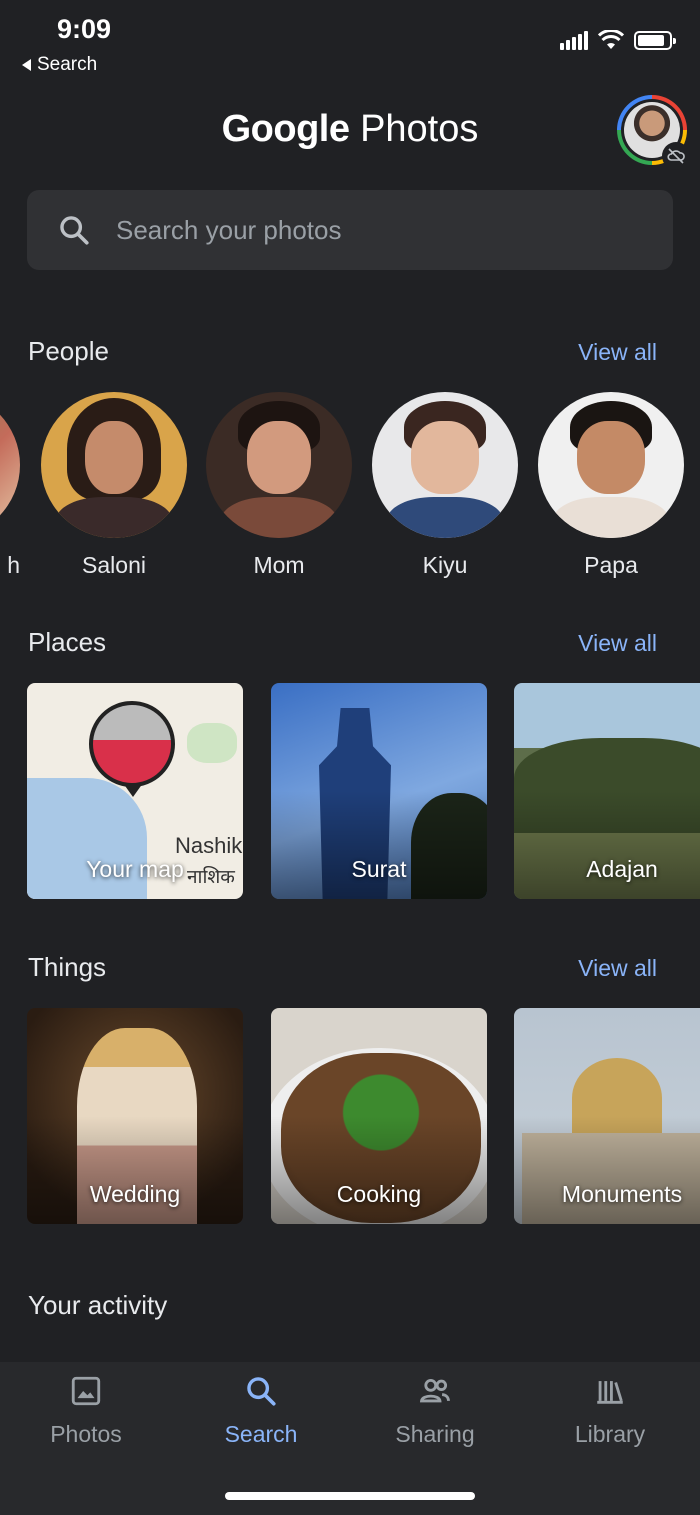 The height and width of the screenshot is (1515, 700). What do you see at coordinates (285, 129) in the screenshot?
I see `app-title-google: Google` at bounding box center [285, 129].